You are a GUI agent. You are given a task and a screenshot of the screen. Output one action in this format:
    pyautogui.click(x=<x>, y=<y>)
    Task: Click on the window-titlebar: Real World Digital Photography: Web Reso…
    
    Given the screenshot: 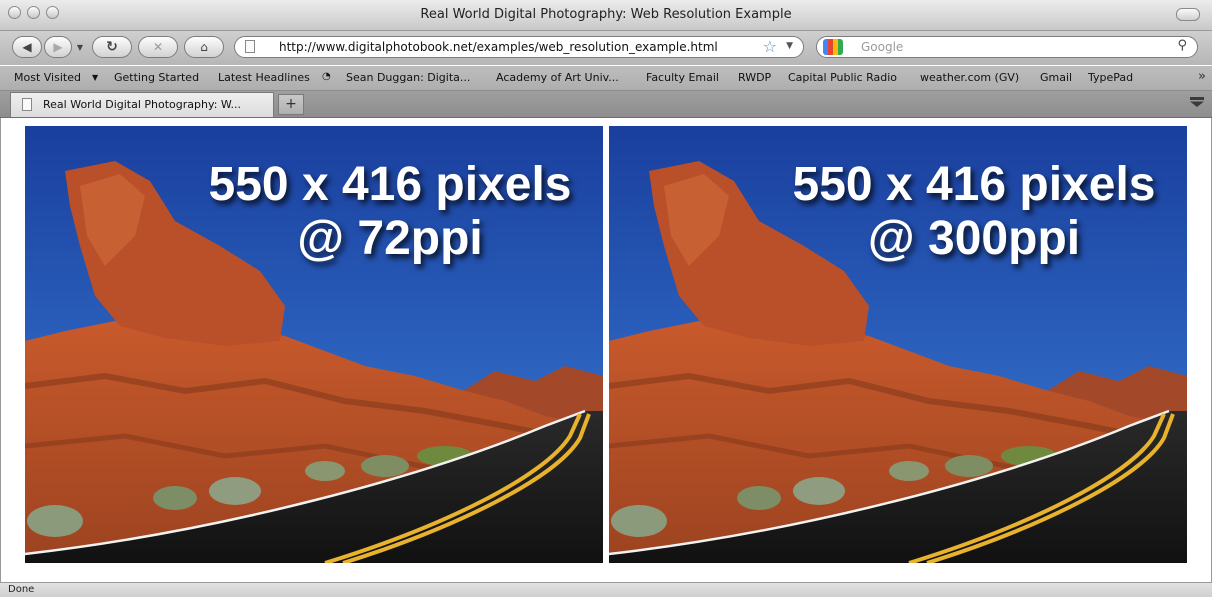 What is the action you would take?
    pyautogui.click(x=606, y=15)
    